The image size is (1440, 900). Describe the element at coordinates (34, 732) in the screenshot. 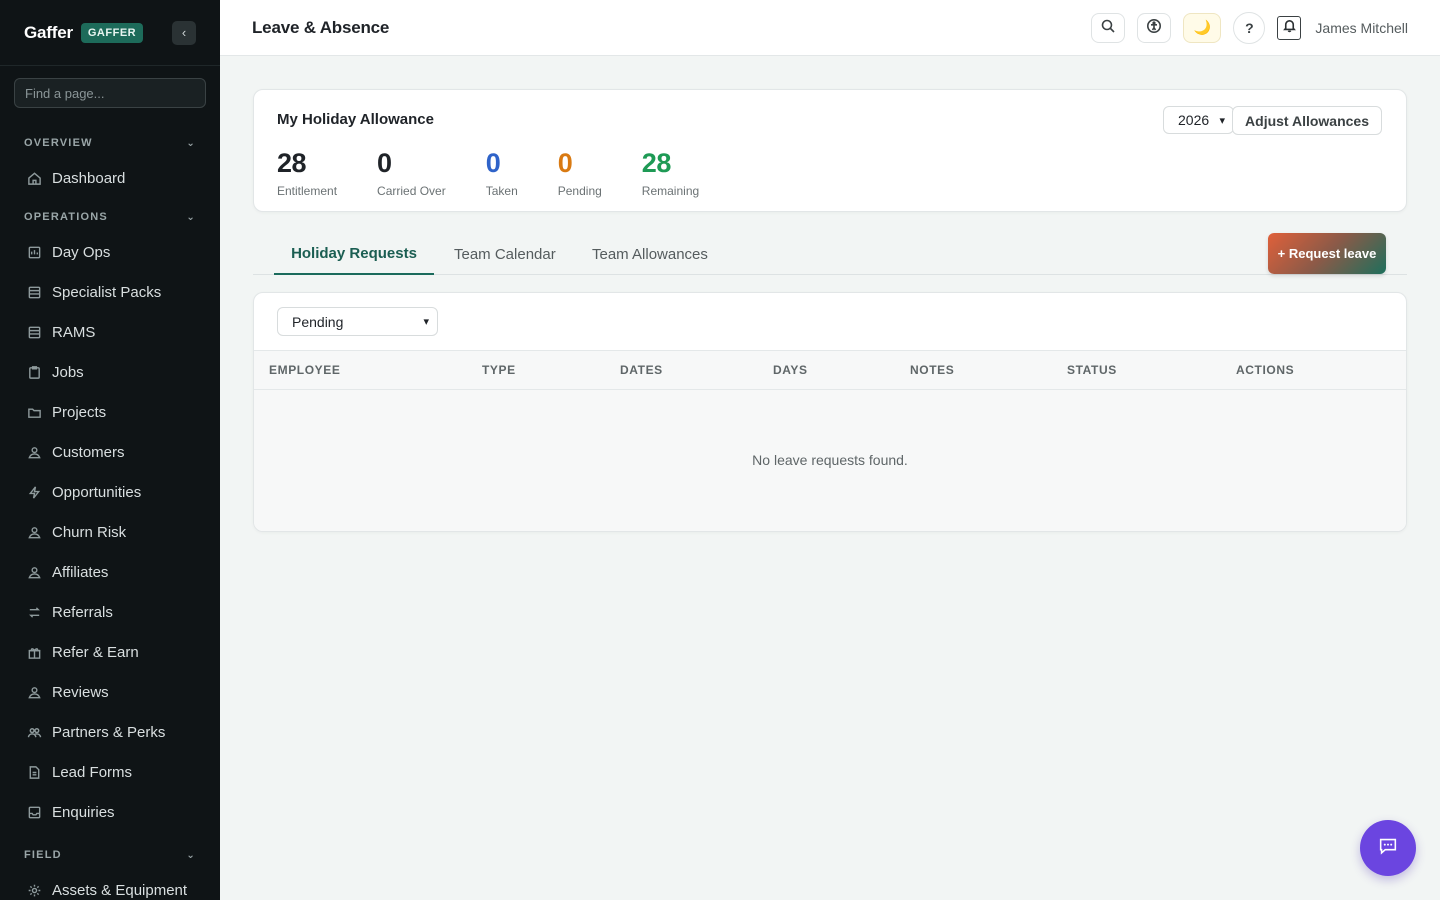

I see `users-icon` at that location.